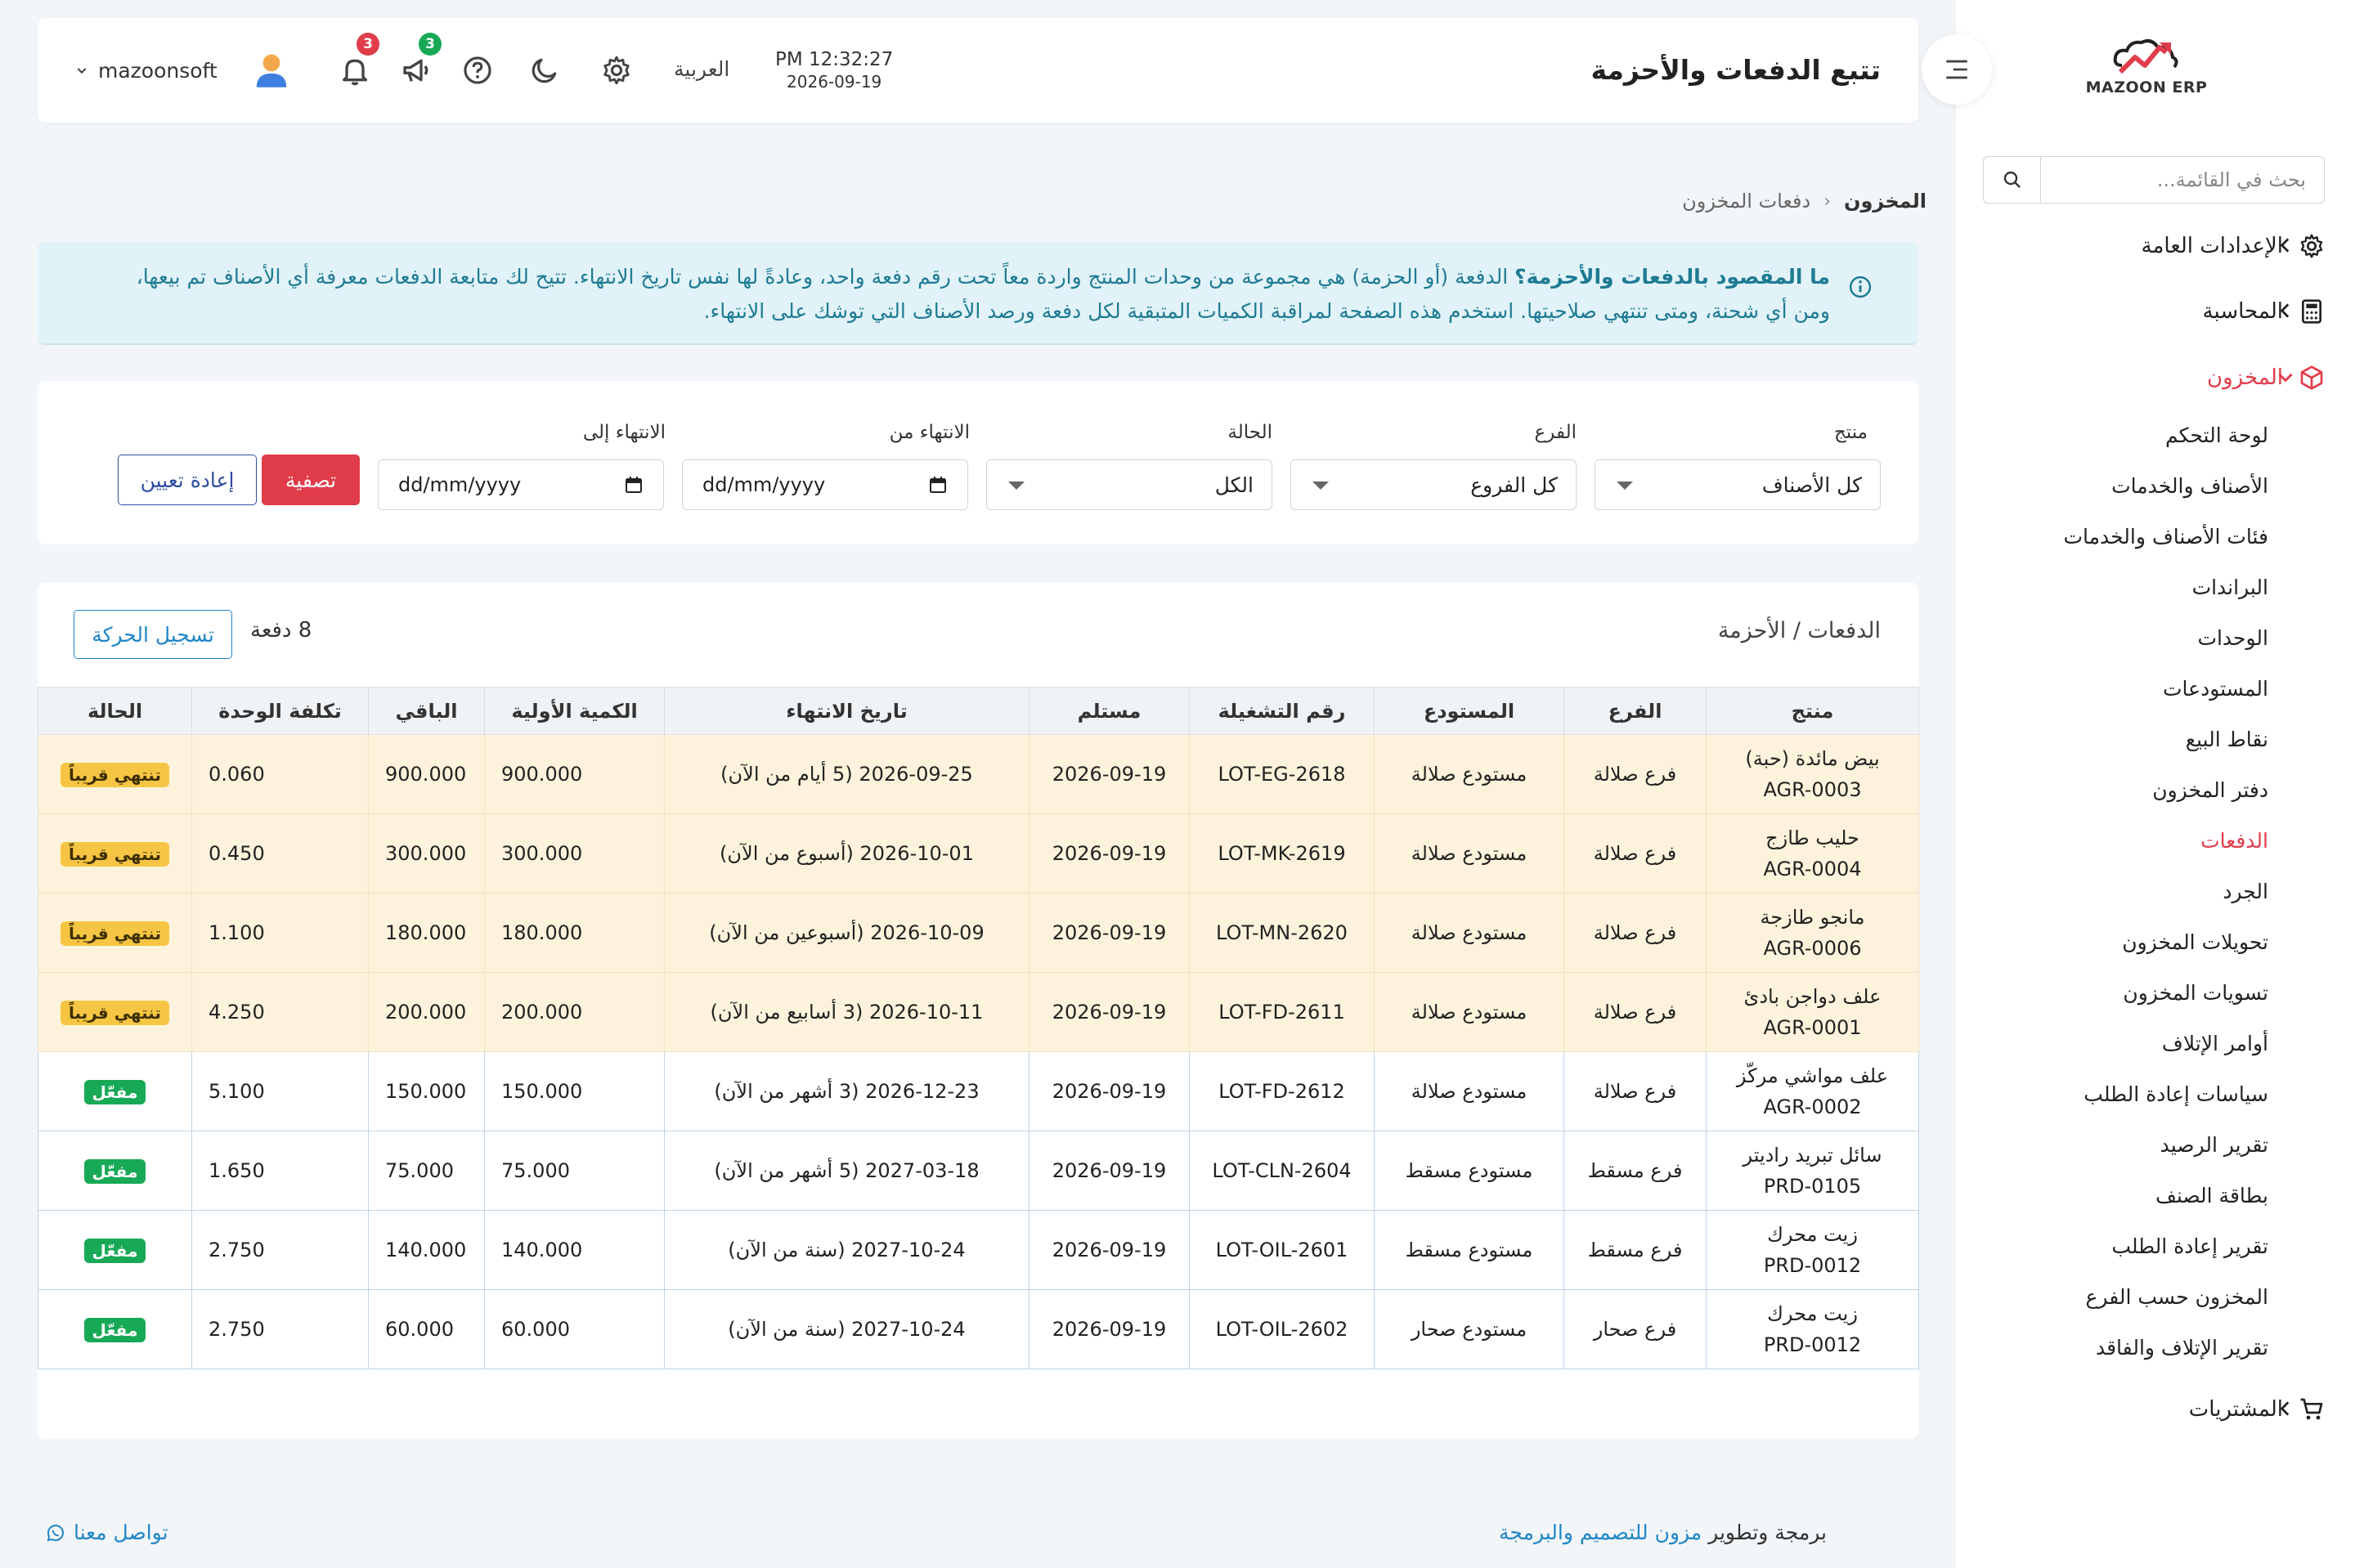 Image resolution: width=2355 pixels, height=1568 pixels. Describe the element at coordinates (280, 1329) in the screenshot. I see `unit-cost-cell: 2.750` at that location.